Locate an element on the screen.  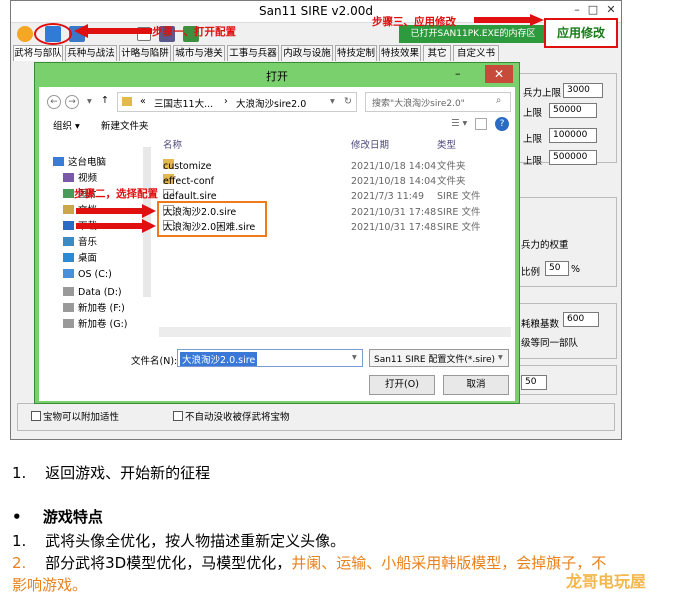
selected-files-highlight is located at coordinates (212, 219).